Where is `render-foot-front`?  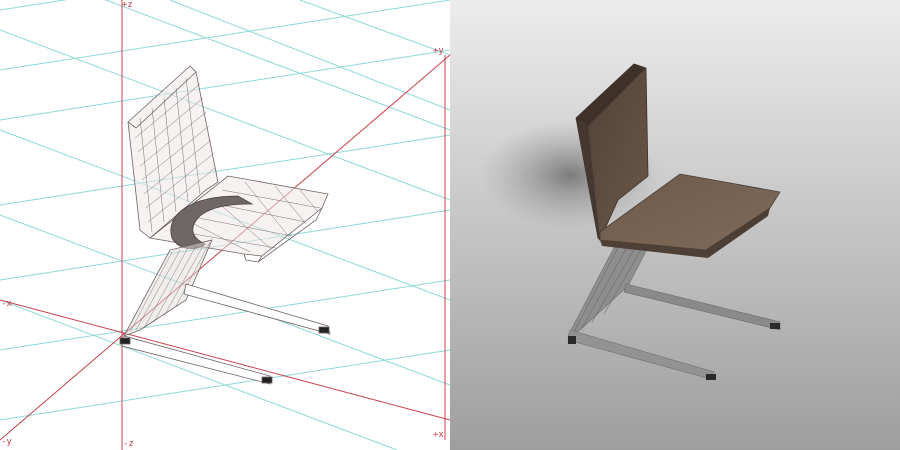
render-foot-front is located at coordinates (711, 377).